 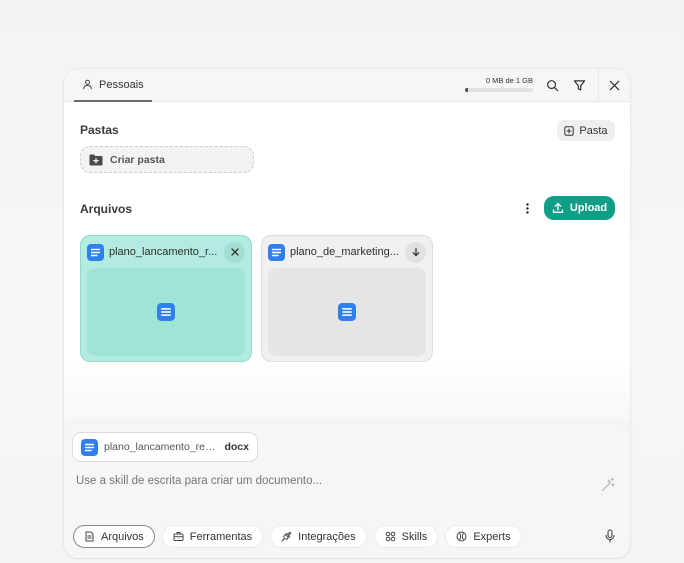 I want to click on tab-personal: Pessoais, so click(x=113, y=85).